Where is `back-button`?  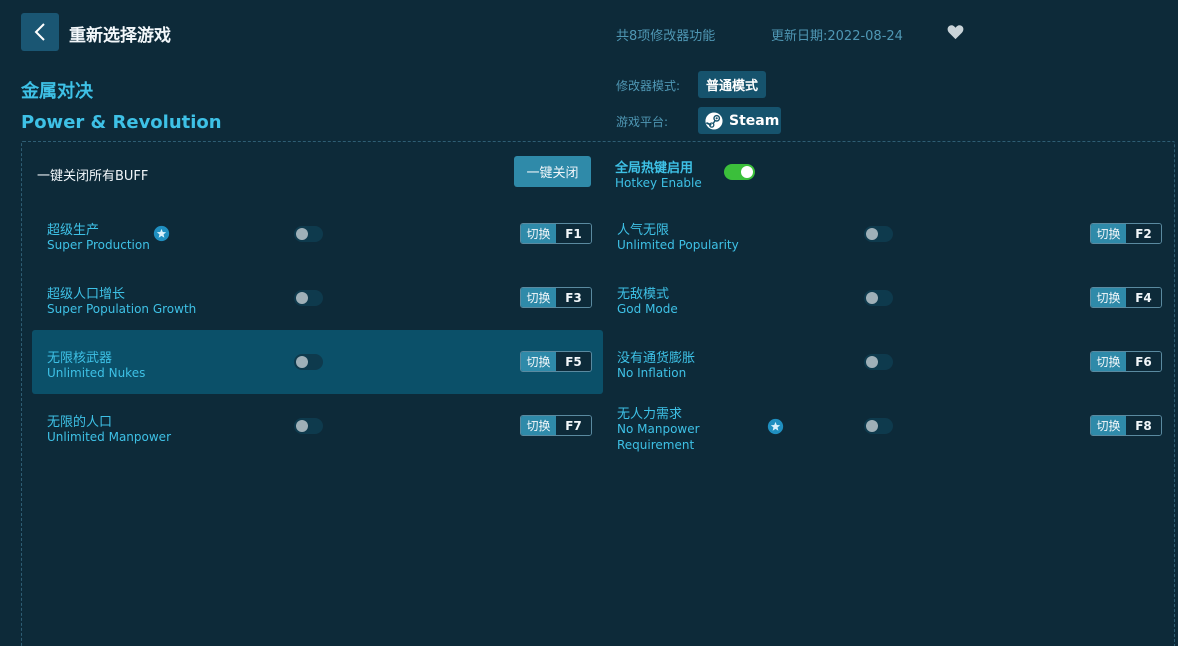
back-button is located at coordinates (40, 32).